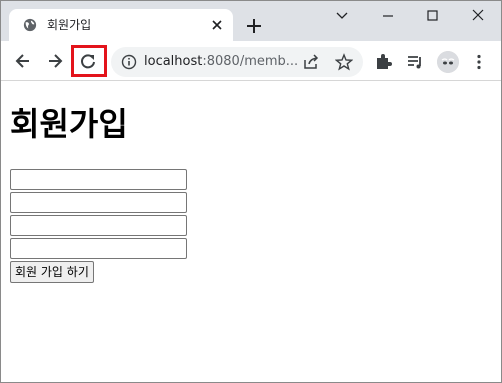 This screenshot has width=502, height=383. Describe the element at coordinates (173, 61) in the screenshot. I see `url-host: localhost` at that location.